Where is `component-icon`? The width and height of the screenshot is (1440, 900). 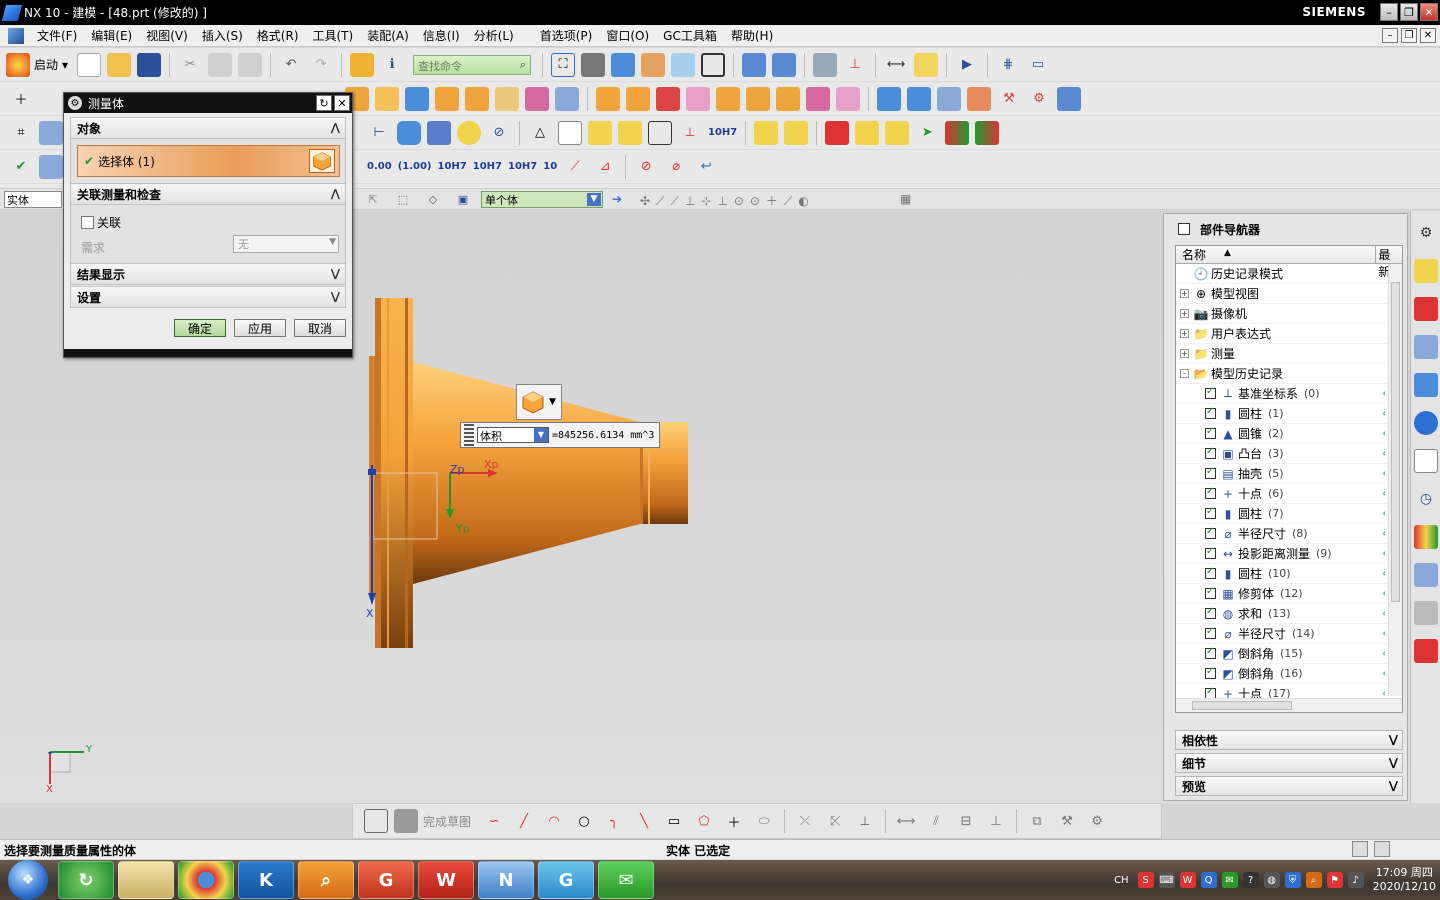 component-icon is located at coordinates (796, 132).